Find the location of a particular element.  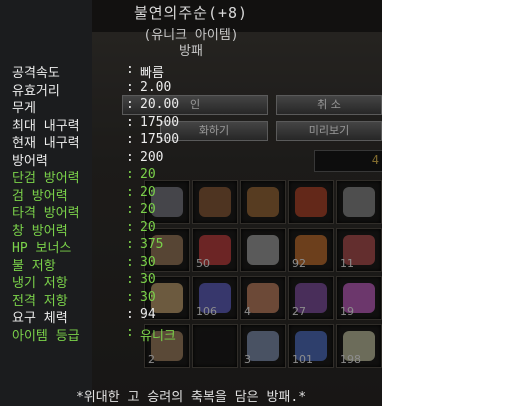

stat-value: 2.00 is located at coordinates (156, 87).